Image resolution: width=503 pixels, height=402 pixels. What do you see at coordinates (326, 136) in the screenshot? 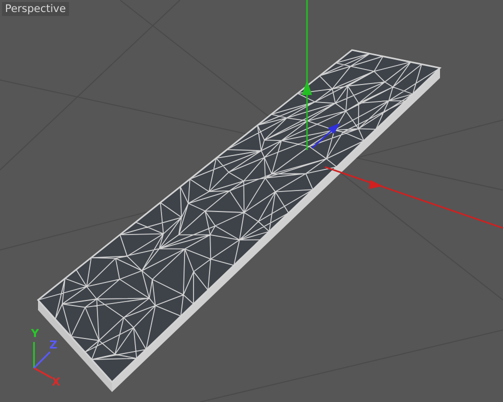
I see `z-axis-arrow` at bounding box center [326, 136].